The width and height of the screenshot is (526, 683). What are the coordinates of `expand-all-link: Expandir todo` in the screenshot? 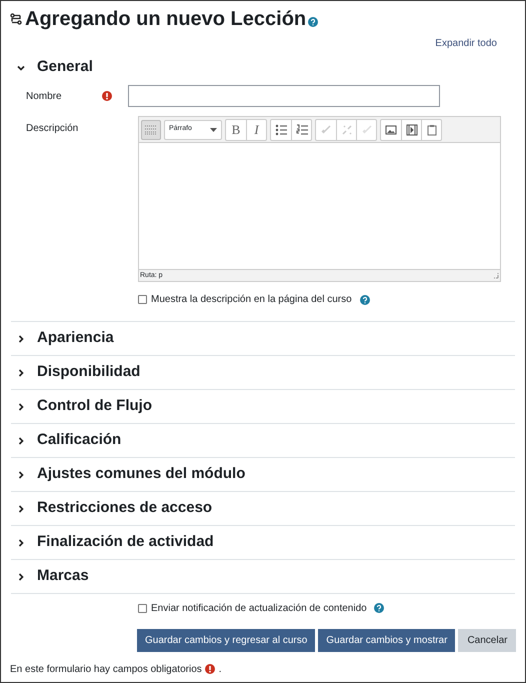 It's located at (466, 43).